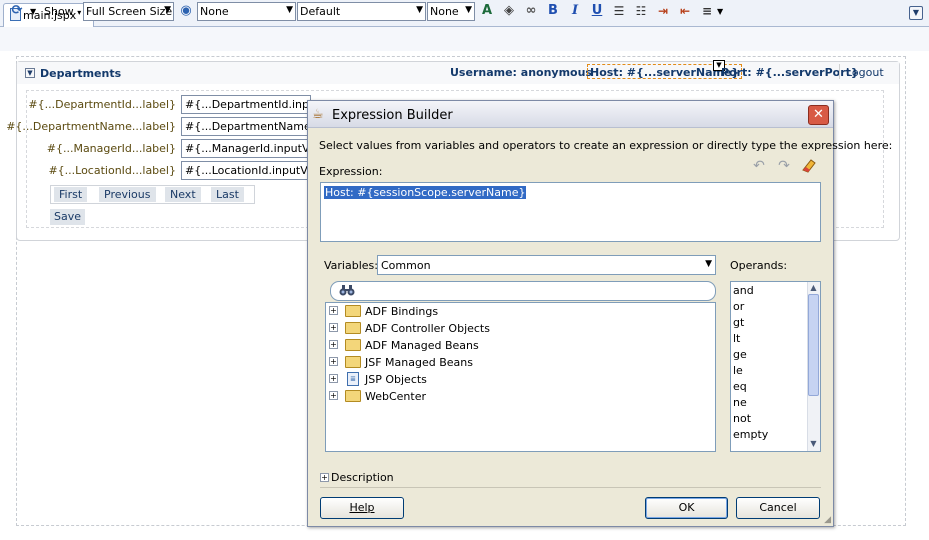 The width and height of the screenshot is (929, 540). I want to click on department-id-label: #{...DepartmentId...label}, so click(102, 104).